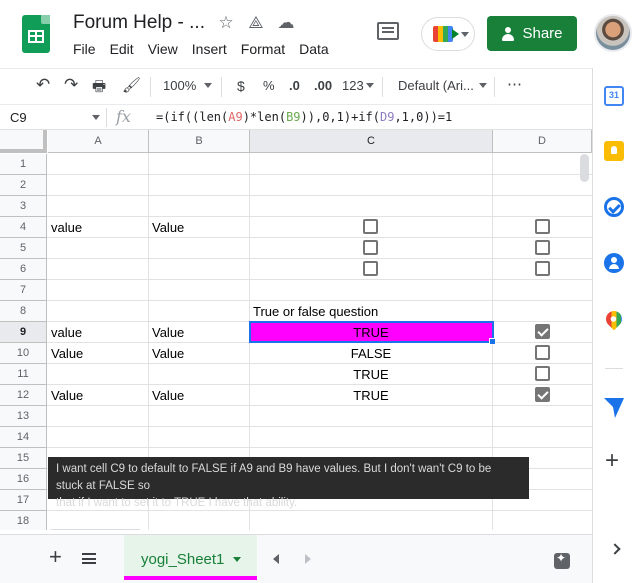  Describe the element at coordinates (23, 458) in the screenshot. I see `row-header-15: 15` at that location.